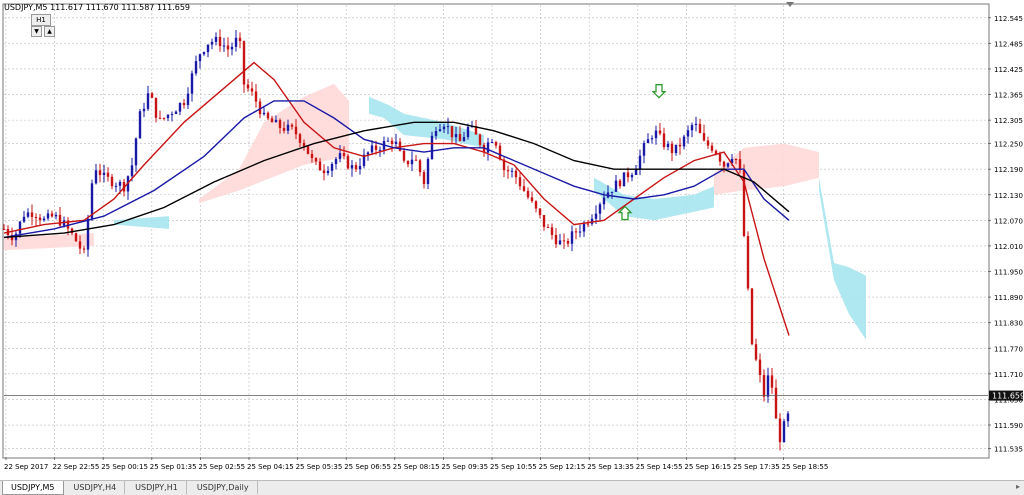  I want to click on tab-usdjpy-daily: USDJPY,Daily, so click(223, 487).